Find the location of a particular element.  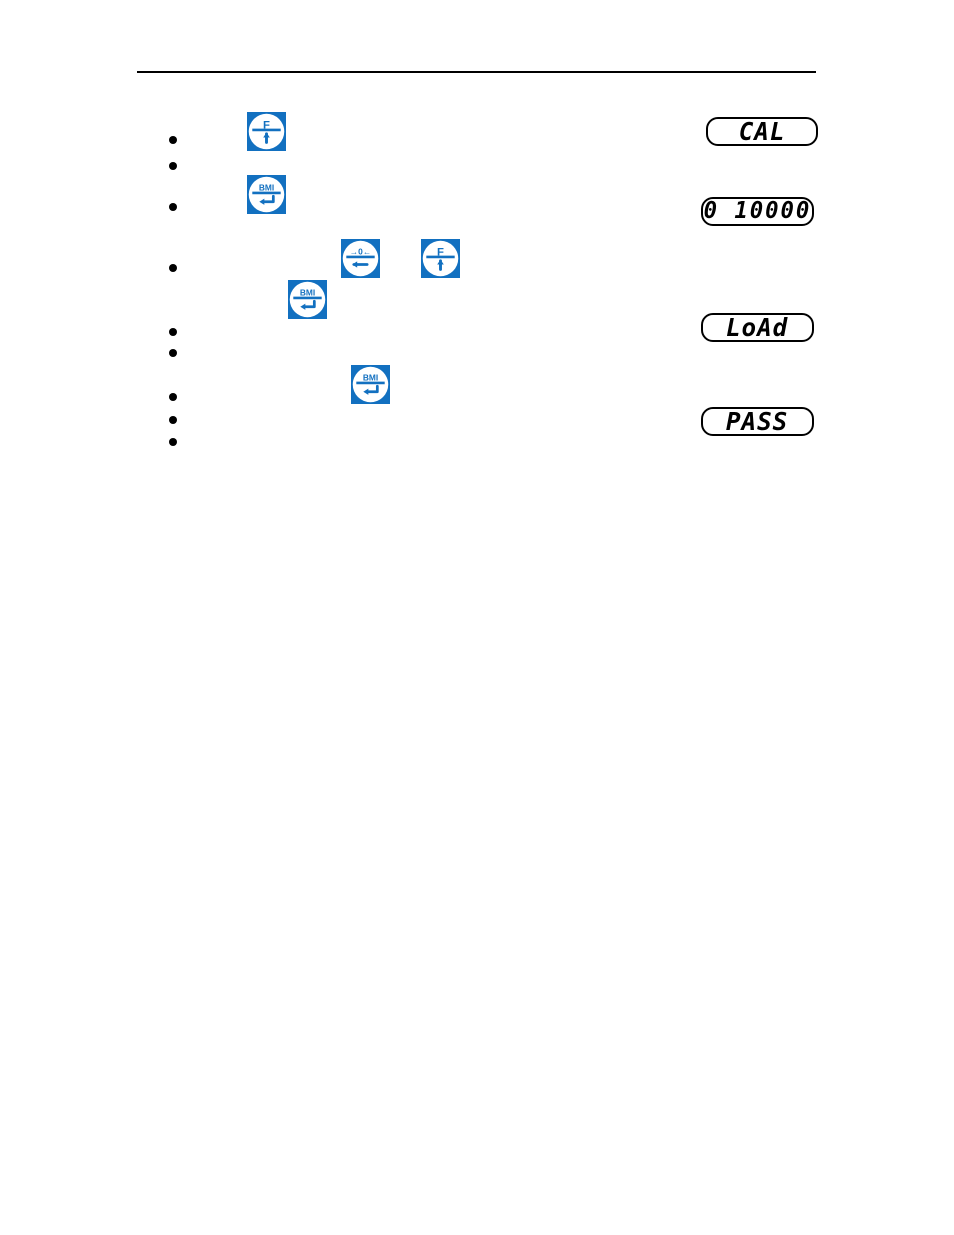

svg-text: →0← is located at coordinates (360, 252).